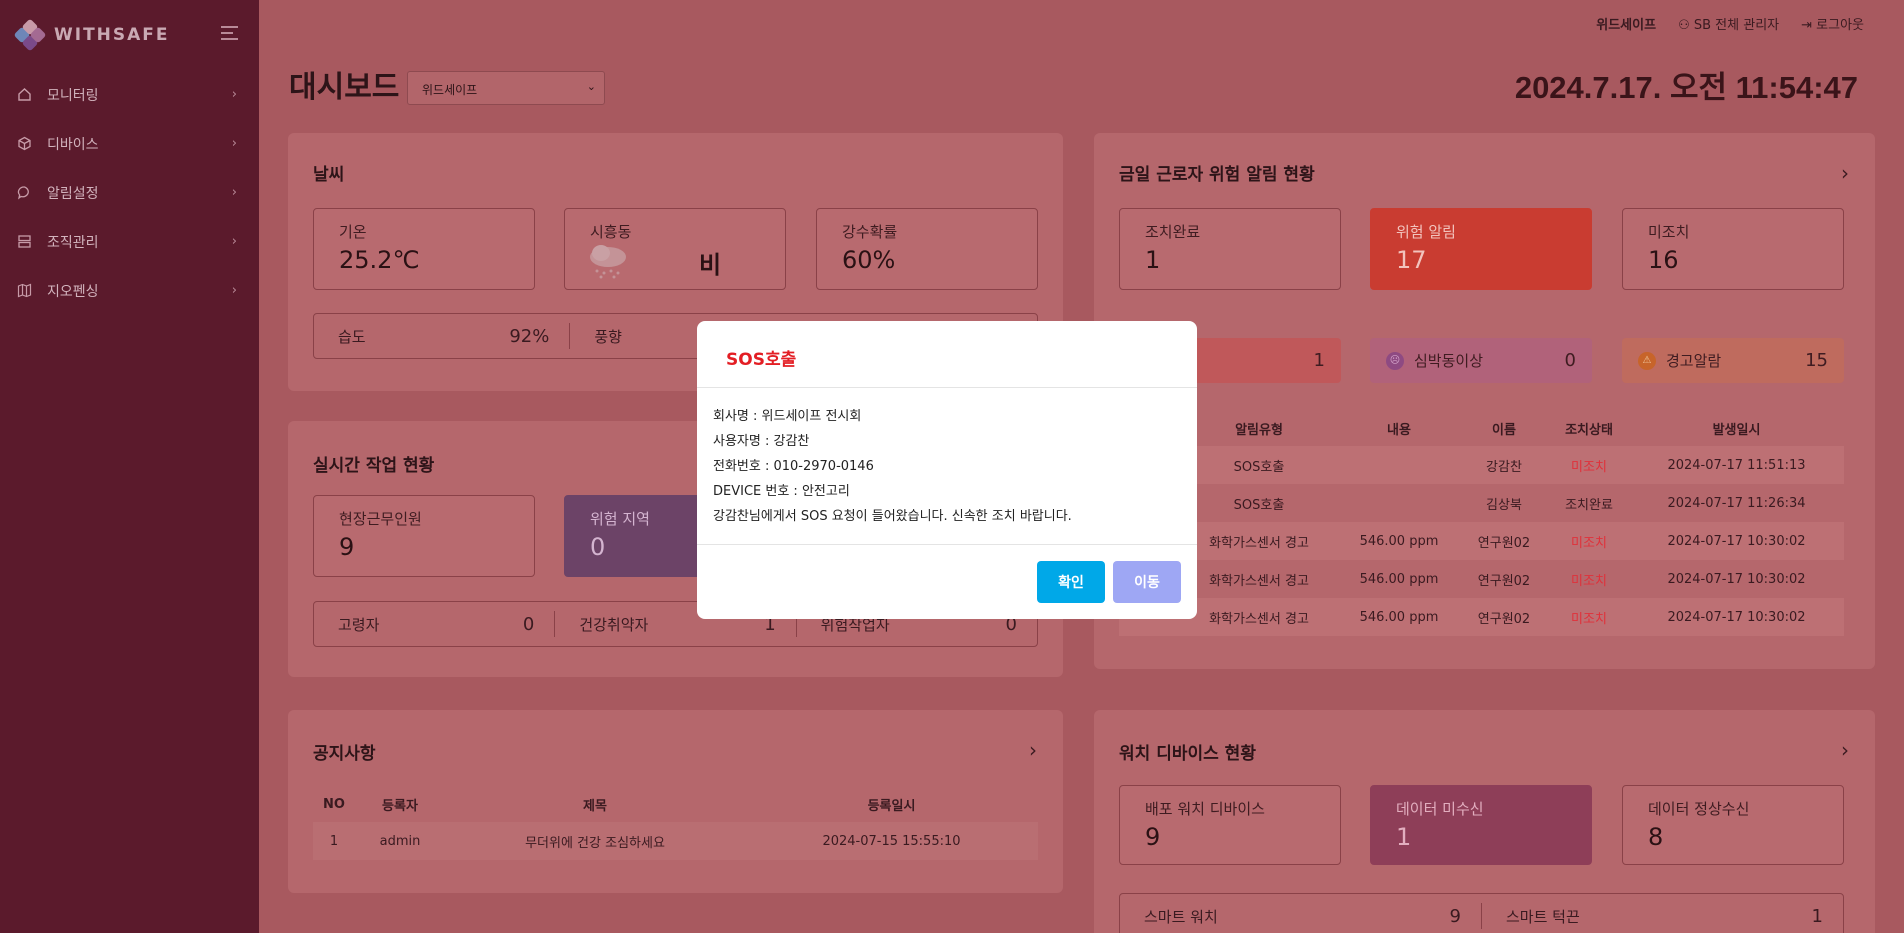  What do you see at coordinates (30, 35) in the screenshot?
I see `withsafe-logo-icon` at bounding box center [30, 35].